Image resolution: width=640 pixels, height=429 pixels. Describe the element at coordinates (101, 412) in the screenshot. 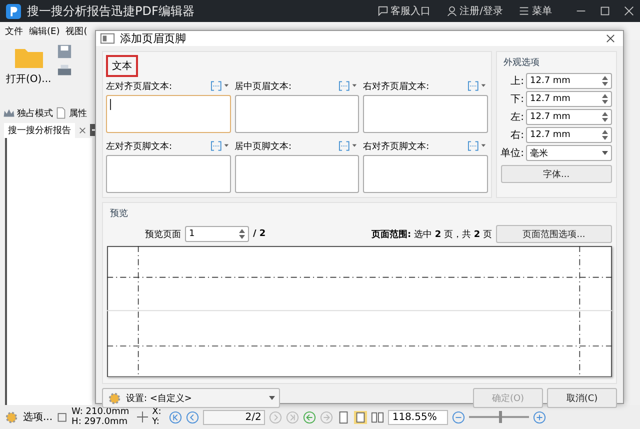

I see `page-width: W: 210.0mm` at that location.